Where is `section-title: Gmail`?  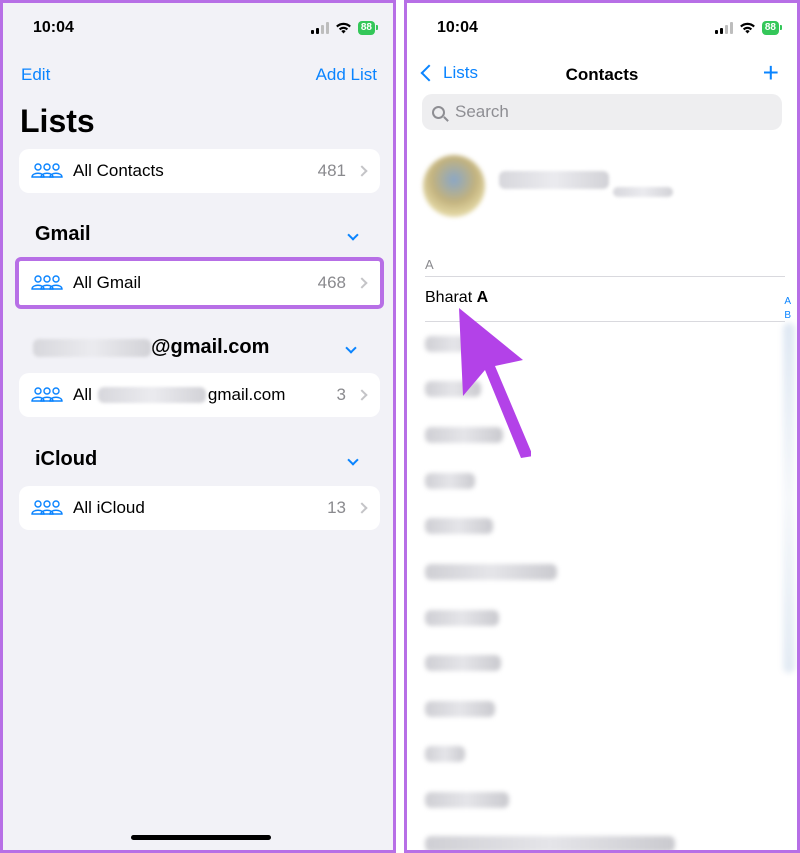 section-title: Gmail is located at coordinates (63, 234).